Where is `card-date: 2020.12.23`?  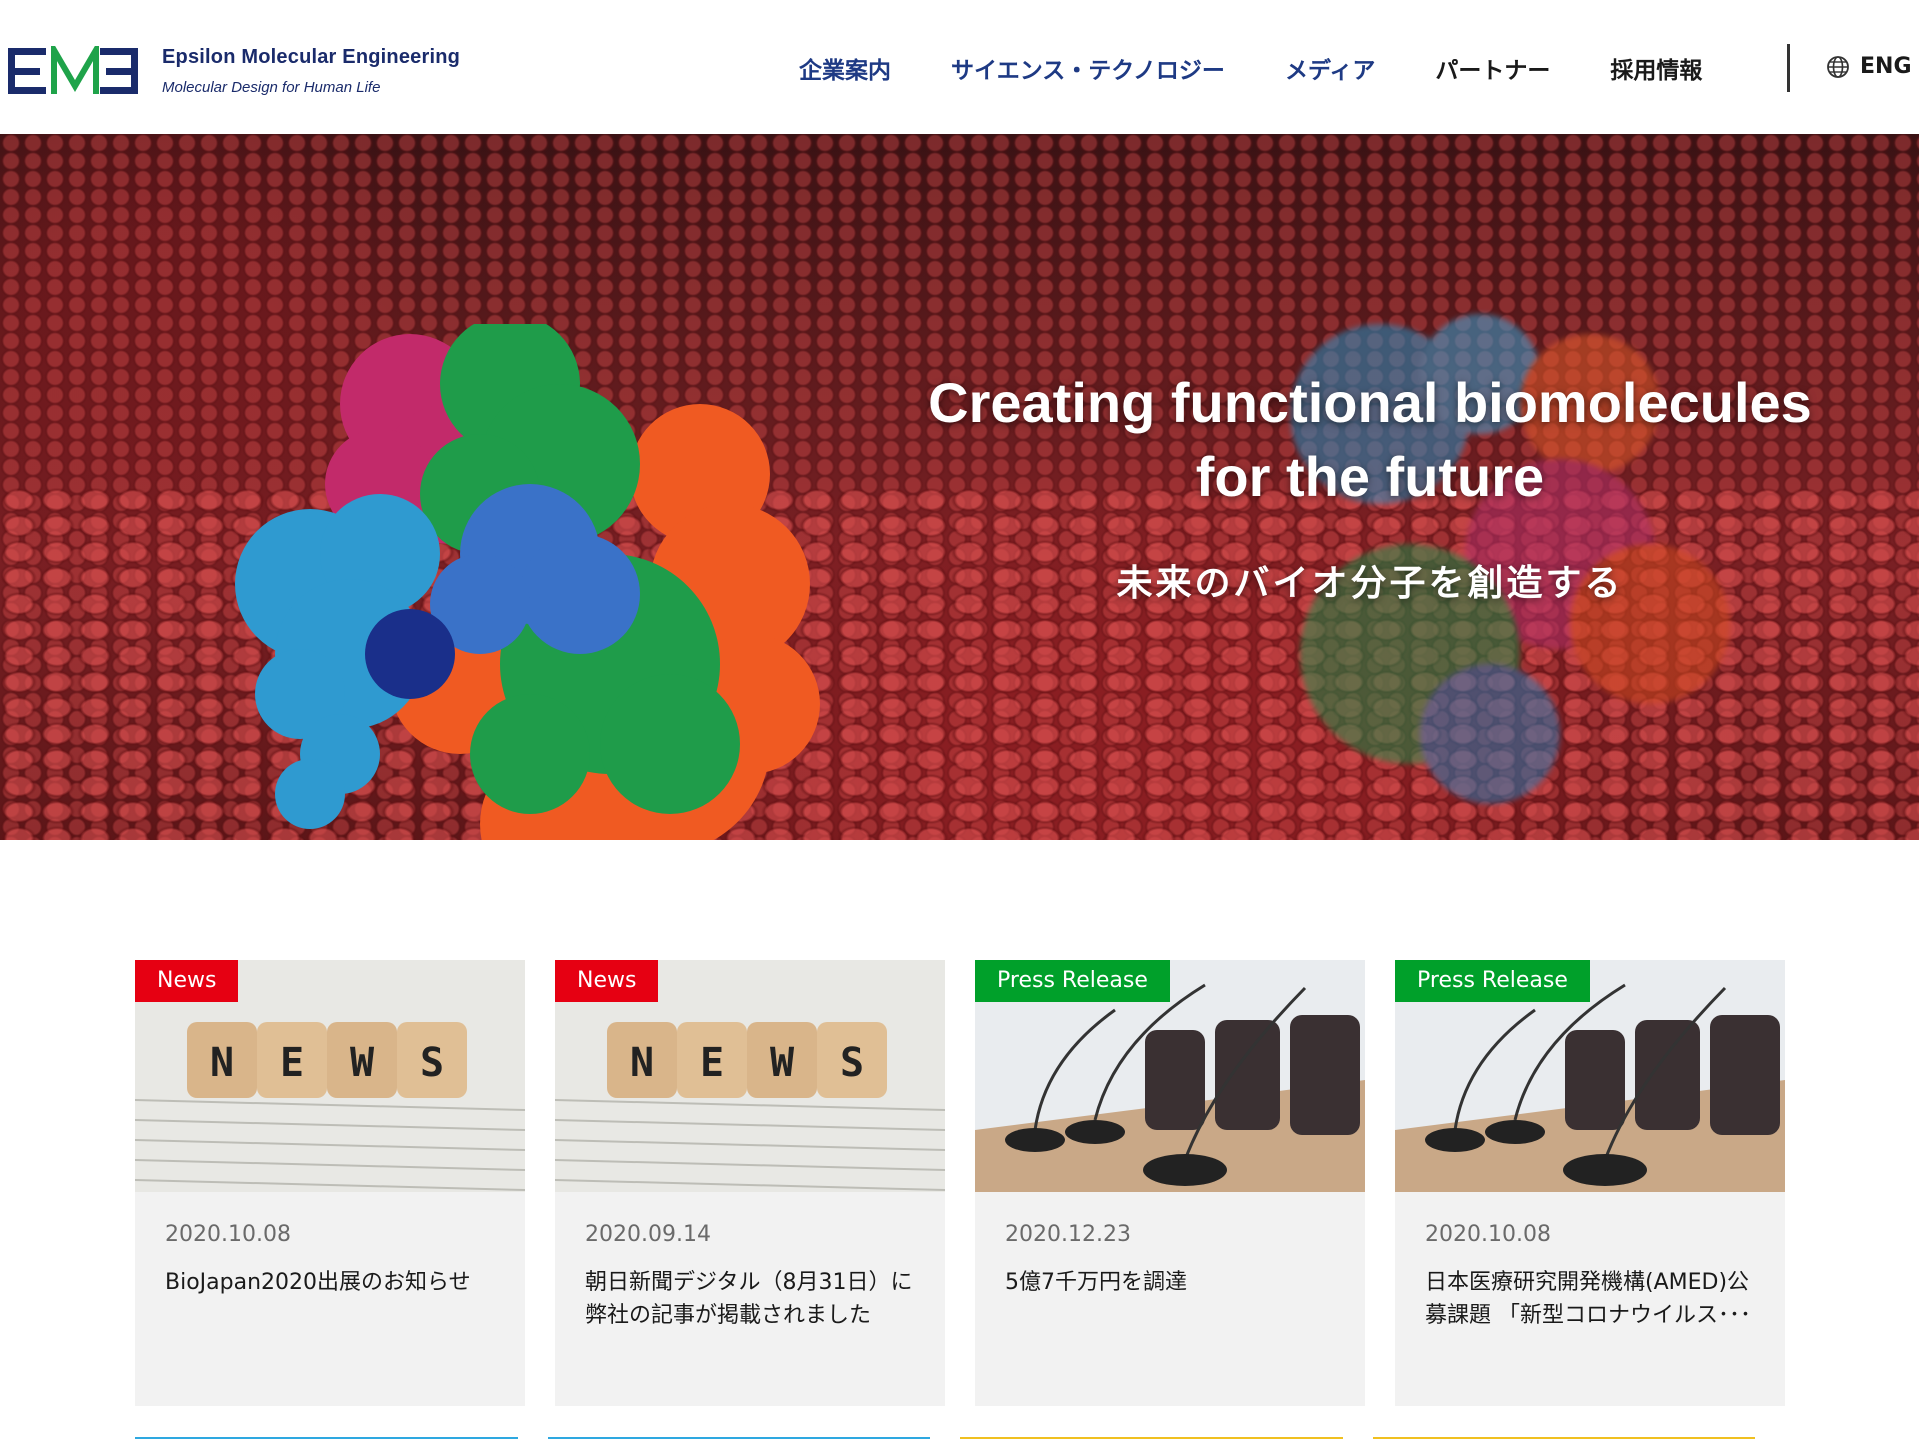
card-date: 2020.12.23 is located at coordinates (1068, 1234).